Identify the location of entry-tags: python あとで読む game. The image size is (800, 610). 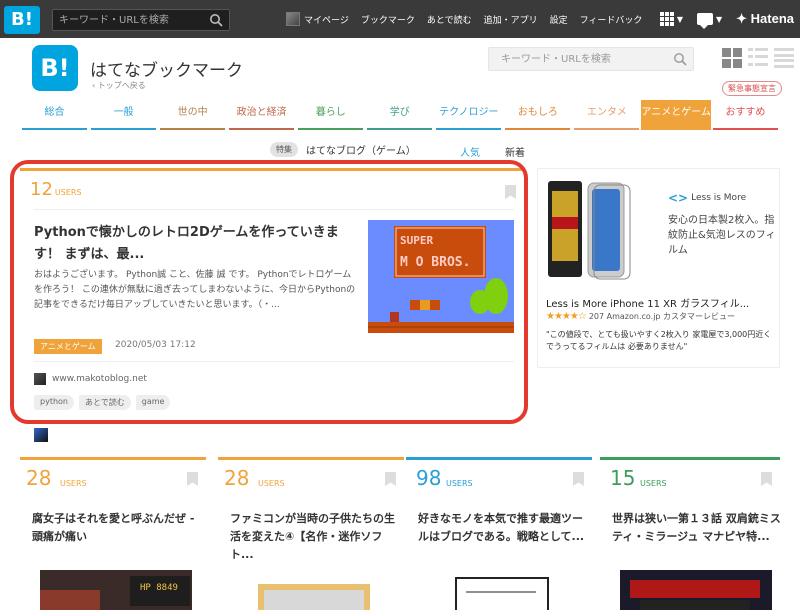
(102, 402).